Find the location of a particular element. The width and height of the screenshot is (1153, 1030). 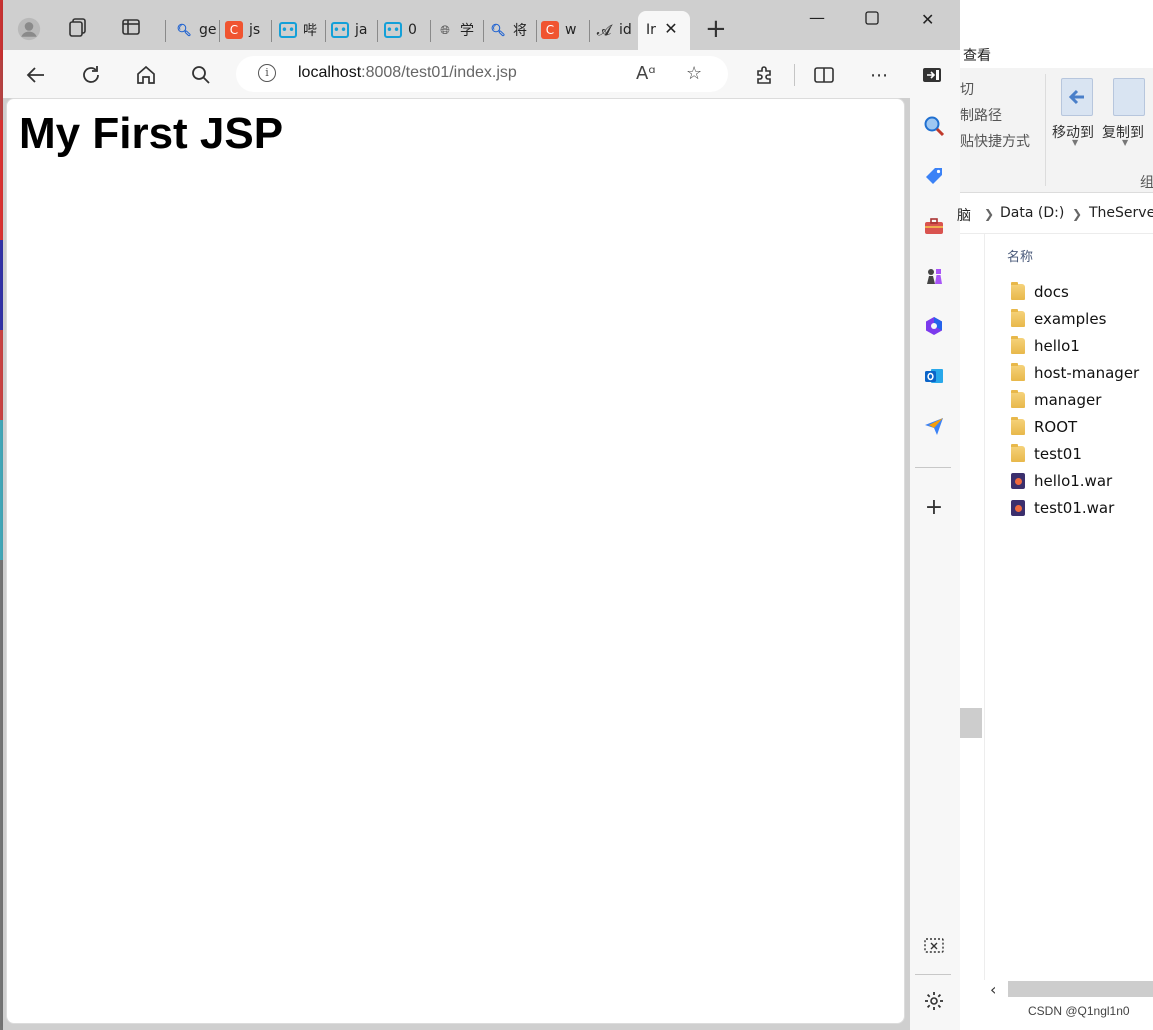

profile-avatar is located at coordinates (29, 29).